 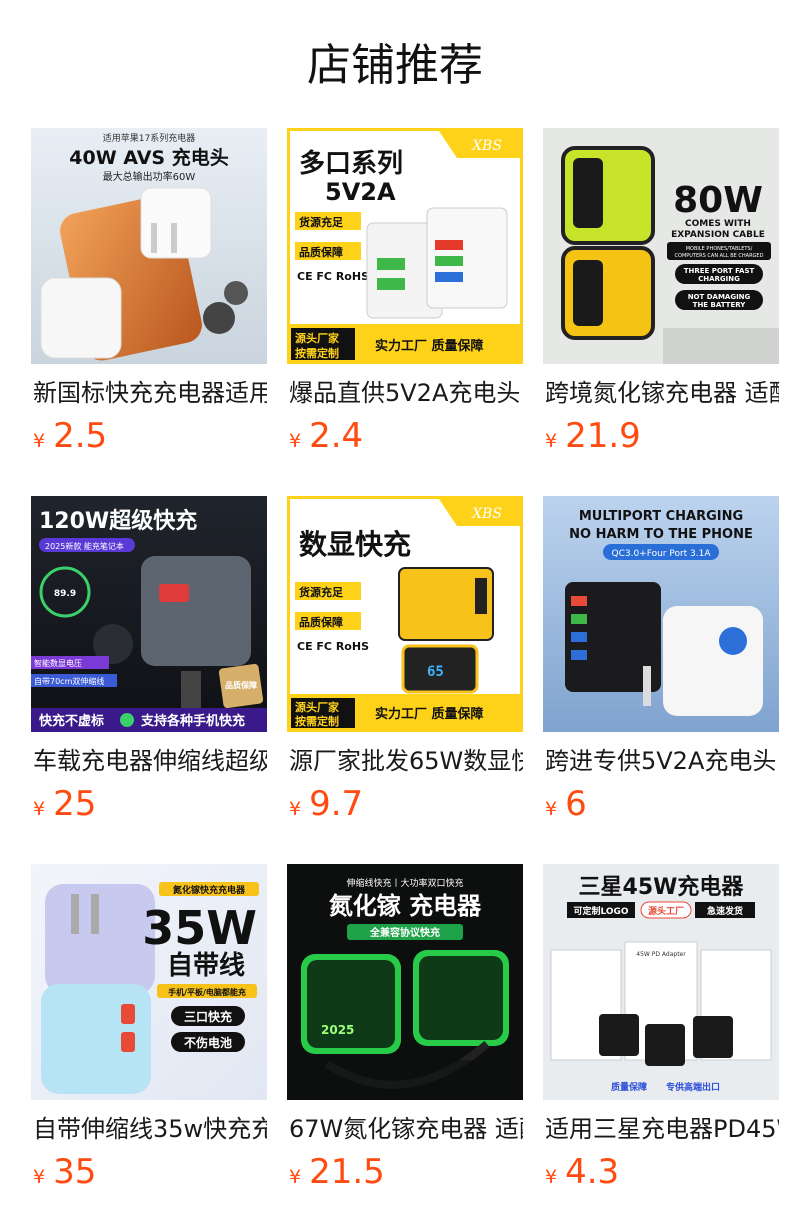 What do you see at coordinates (150, 1129) in the screenshot?
I see `product-title: 自带伸缩线35w快充充` at bounding box center [150, 1129].